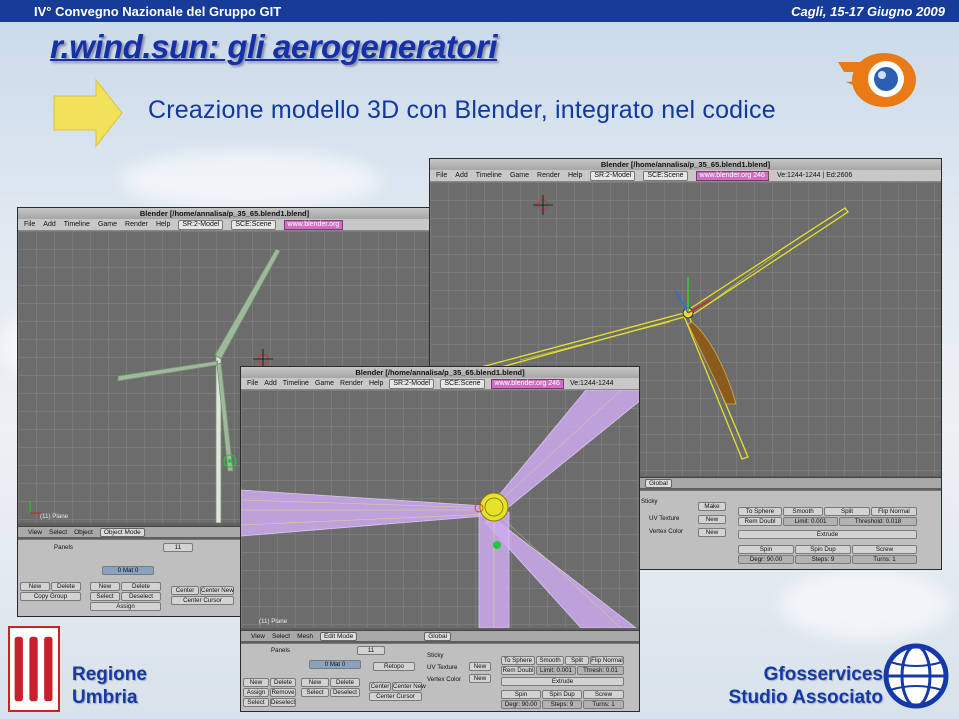 The height and width of the screenshot is (719, 959). I want to click on mode-selector: Object Mode, so click(122, 532).